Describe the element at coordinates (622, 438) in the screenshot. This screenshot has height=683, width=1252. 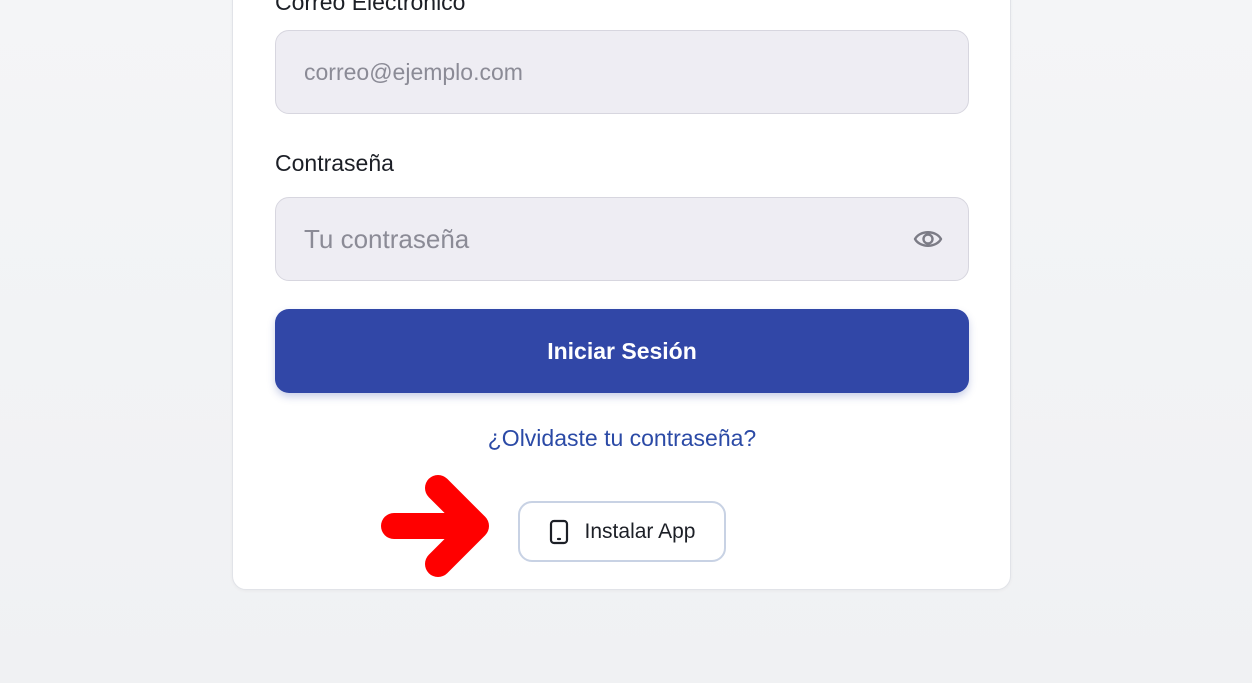
I see `forgot-password-link: ¿Olvidaste tu contraseña?` at that location.